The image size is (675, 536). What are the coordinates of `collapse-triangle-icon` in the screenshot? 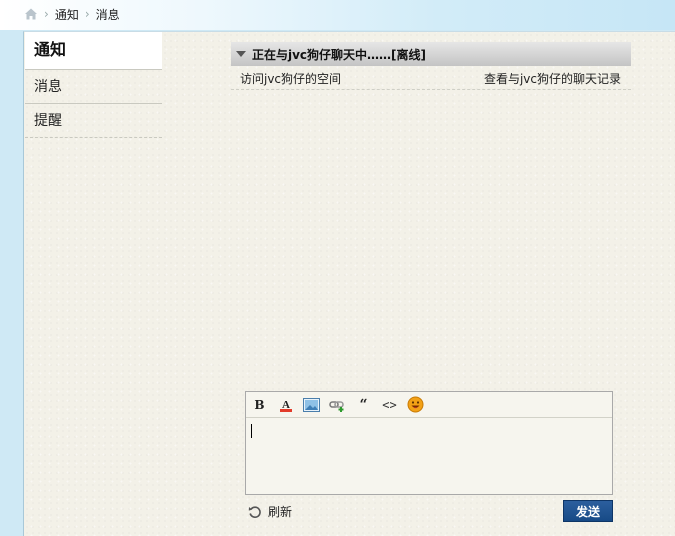 It's located at (241, 54).